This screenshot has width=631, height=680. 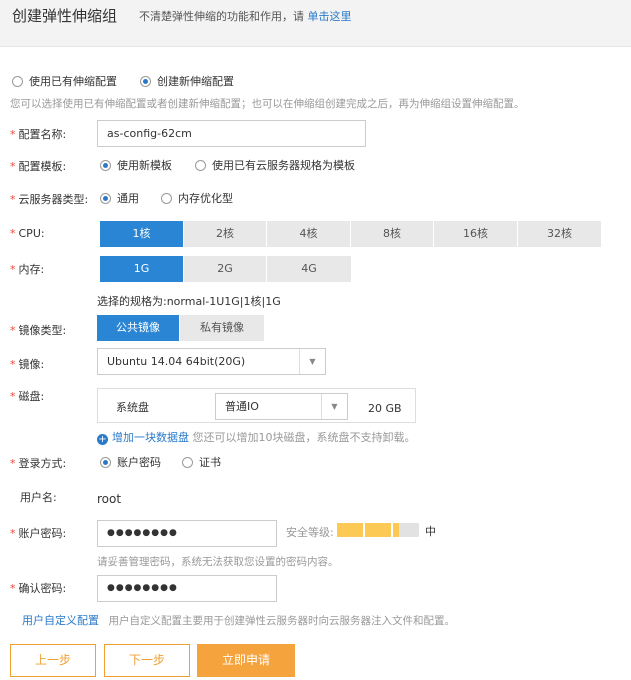 I want to click on password-input: ●●●●●●●●, so click(x=187, y=533).